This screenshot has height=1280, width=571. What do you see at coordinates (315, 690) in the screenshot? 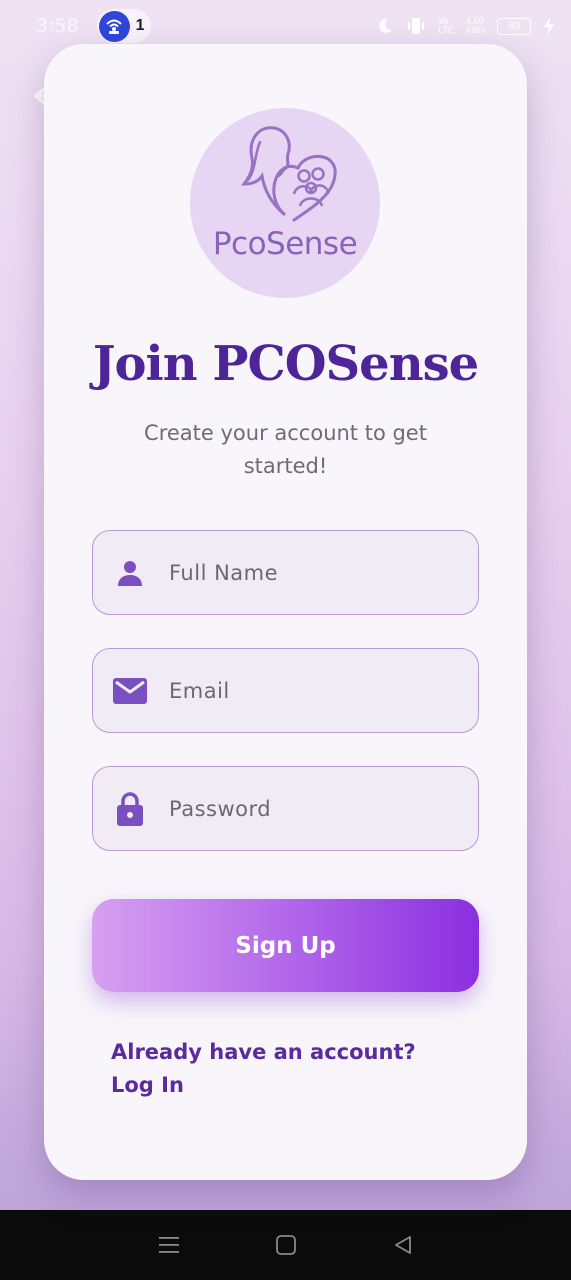
I see `email-input` at bounding box center [315, 690].